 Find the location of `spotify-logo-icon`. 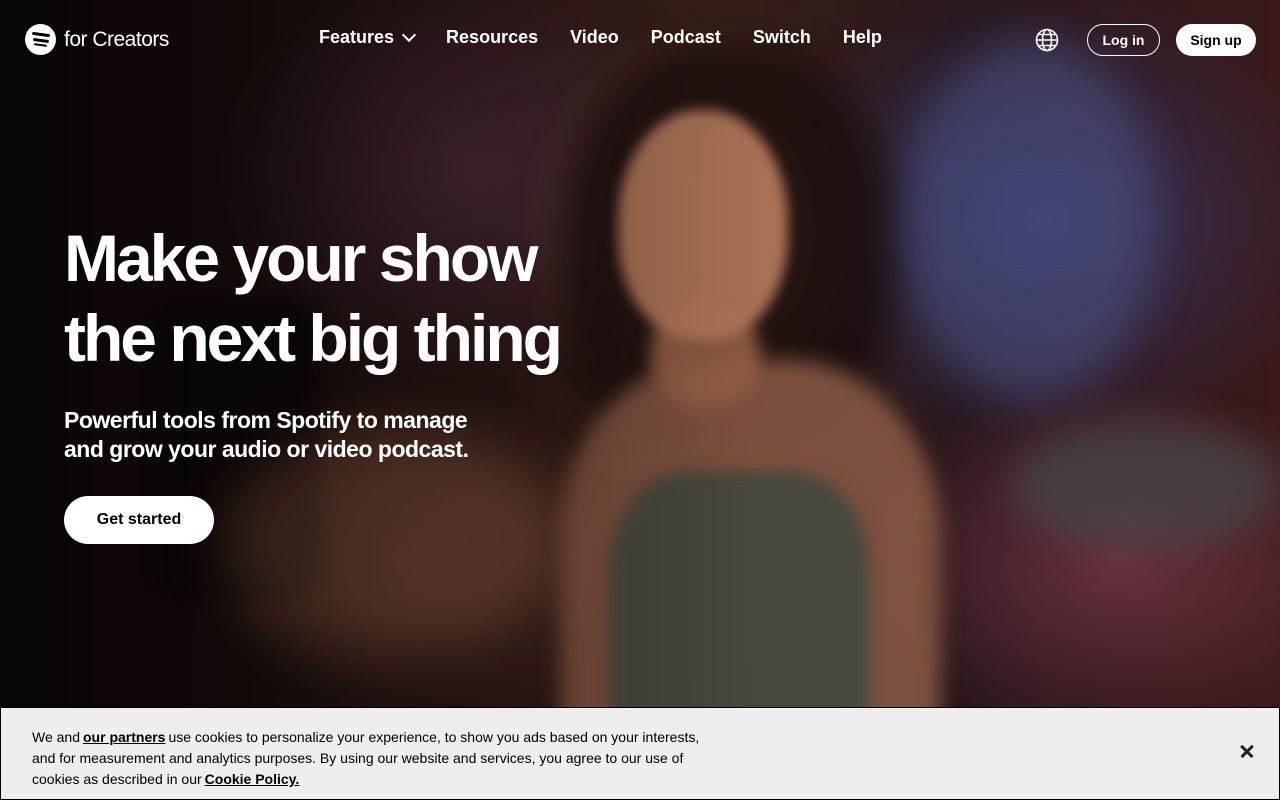

spotify-logo-icon is located at coordinates (40, 39).